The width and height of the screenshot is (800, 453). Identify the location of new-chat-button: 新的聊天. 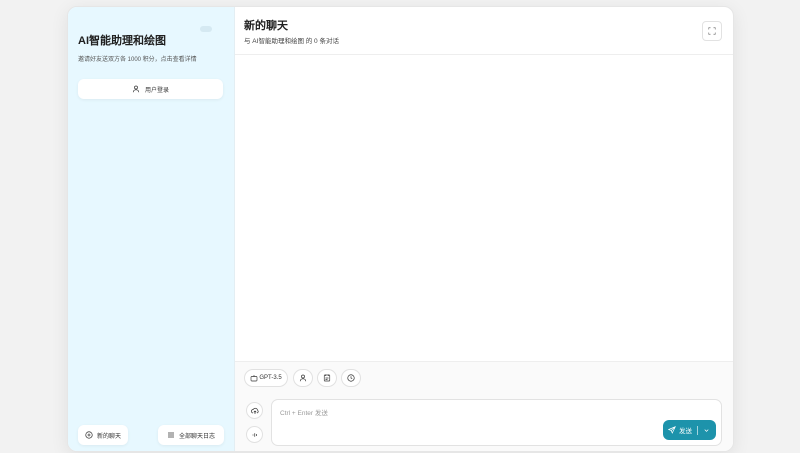
(103, 435).